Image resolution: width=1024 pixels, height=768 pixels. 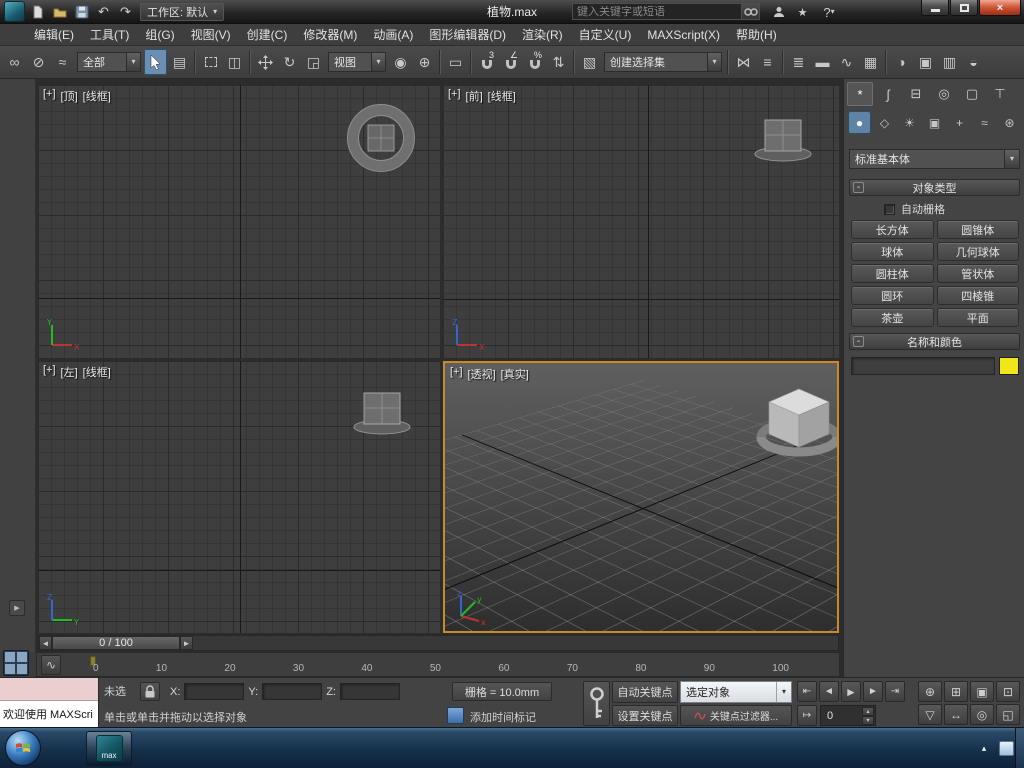 I want to click on curve-editor-button: ∿, so click(x=846, y=62).